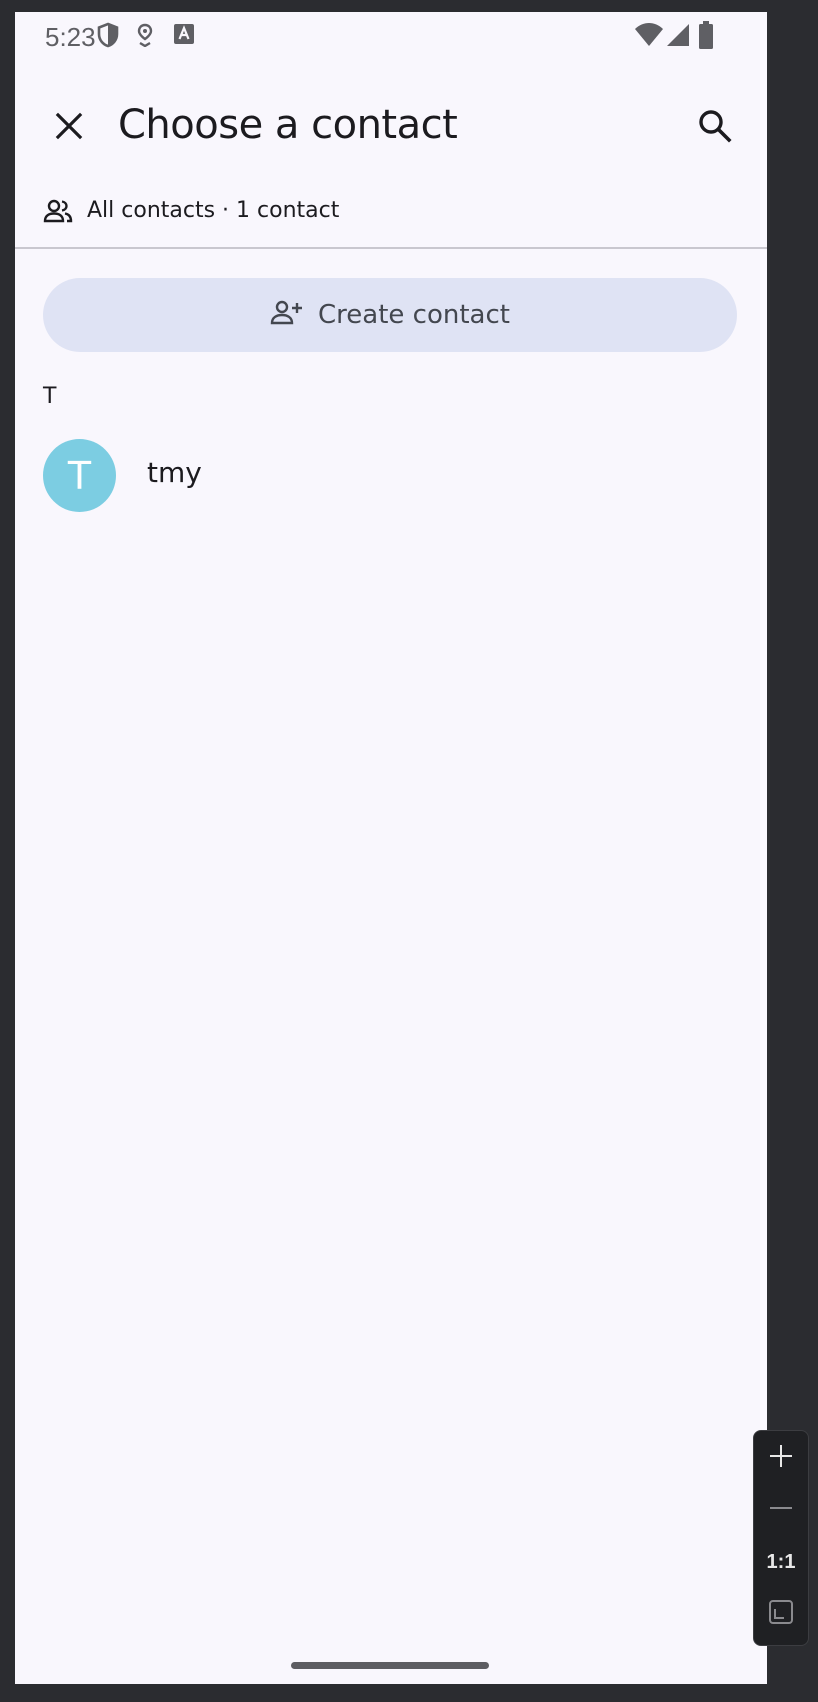 The height and width of the screenshot is (1702, 818). Describe the element at coordinates (213, 210) in the screenshot. I see `filter-label: All contacts · 1 contact` at that location.